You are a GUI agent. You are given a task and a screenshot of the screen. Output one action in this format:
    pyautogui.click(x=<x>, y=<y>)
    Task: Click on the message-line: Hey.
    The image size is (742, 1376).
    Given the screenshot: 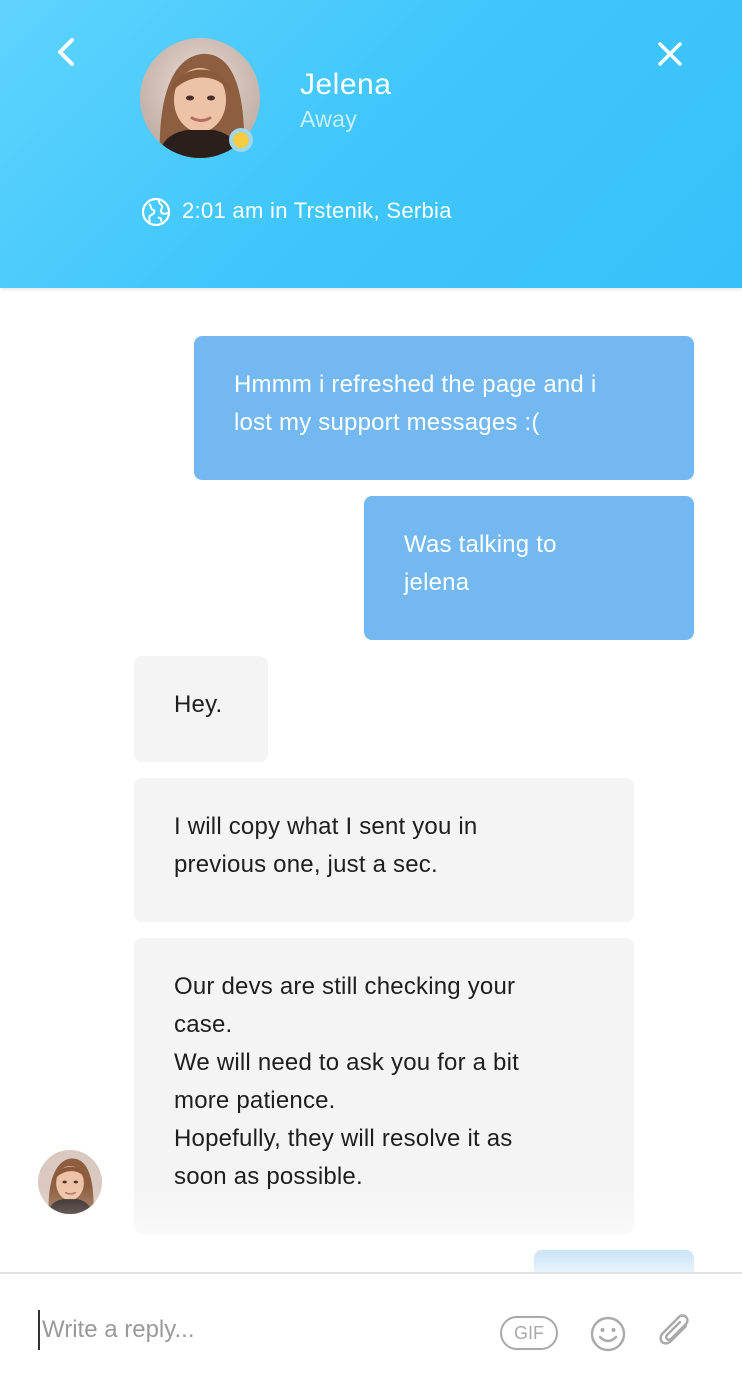 What is the action you would take?
    pyautogui.click(x=198, y=704)
    